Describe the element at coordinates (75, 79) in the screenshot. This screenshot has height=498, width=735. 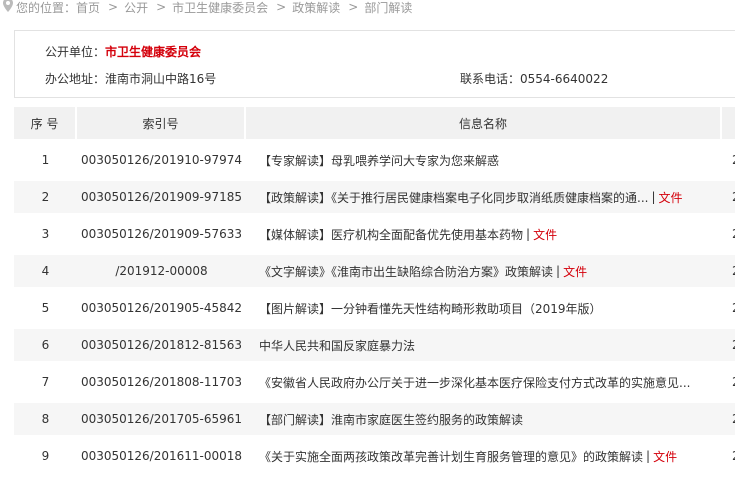
I see `address-label: 办公地址：` at that location.